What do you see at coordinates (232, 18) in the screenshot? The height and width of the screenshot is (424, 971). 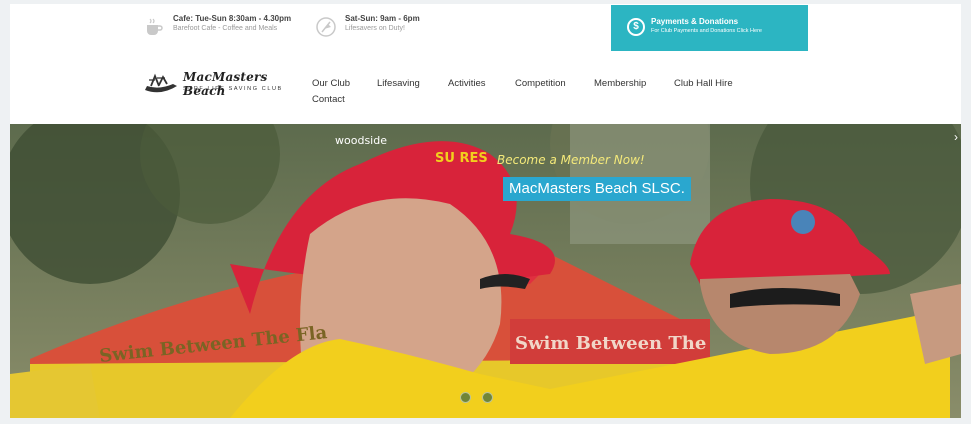 I see `cafe-hours-title: Cafe: Tue-Sun 8:30am - 4.30pm` at bounding box center [232, 18].